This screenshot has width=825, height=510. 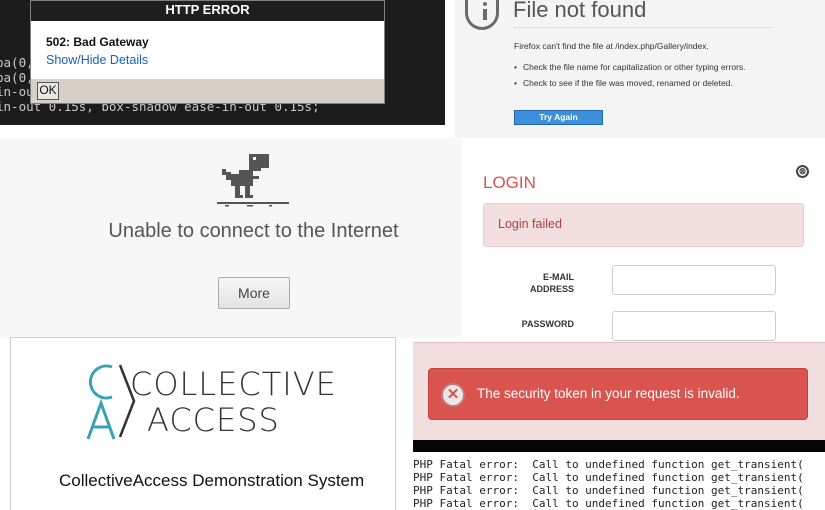 I want to click on site-subtitle: CollectiveAccess Demonstration System, so click(x=212, y=480).